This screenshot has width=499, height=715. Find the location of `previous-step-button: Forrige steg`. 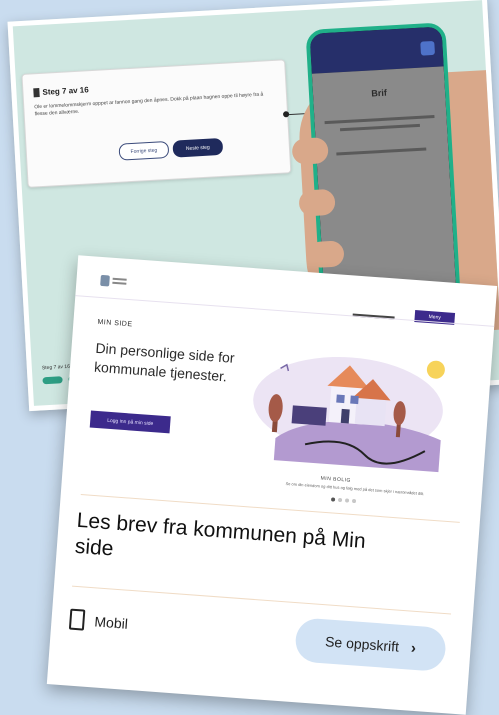

previous-step-button: Forrige steg is located at coordinates (144, 150).